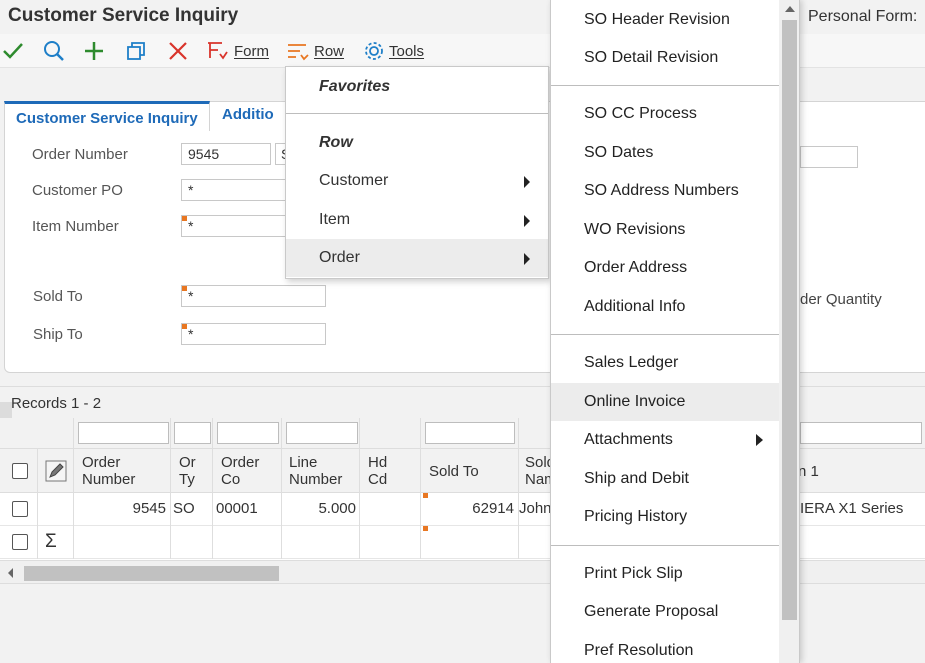 This screenshot has width=925, height=663. I want to click on submenu-arrow-icon, so click(527, 259).